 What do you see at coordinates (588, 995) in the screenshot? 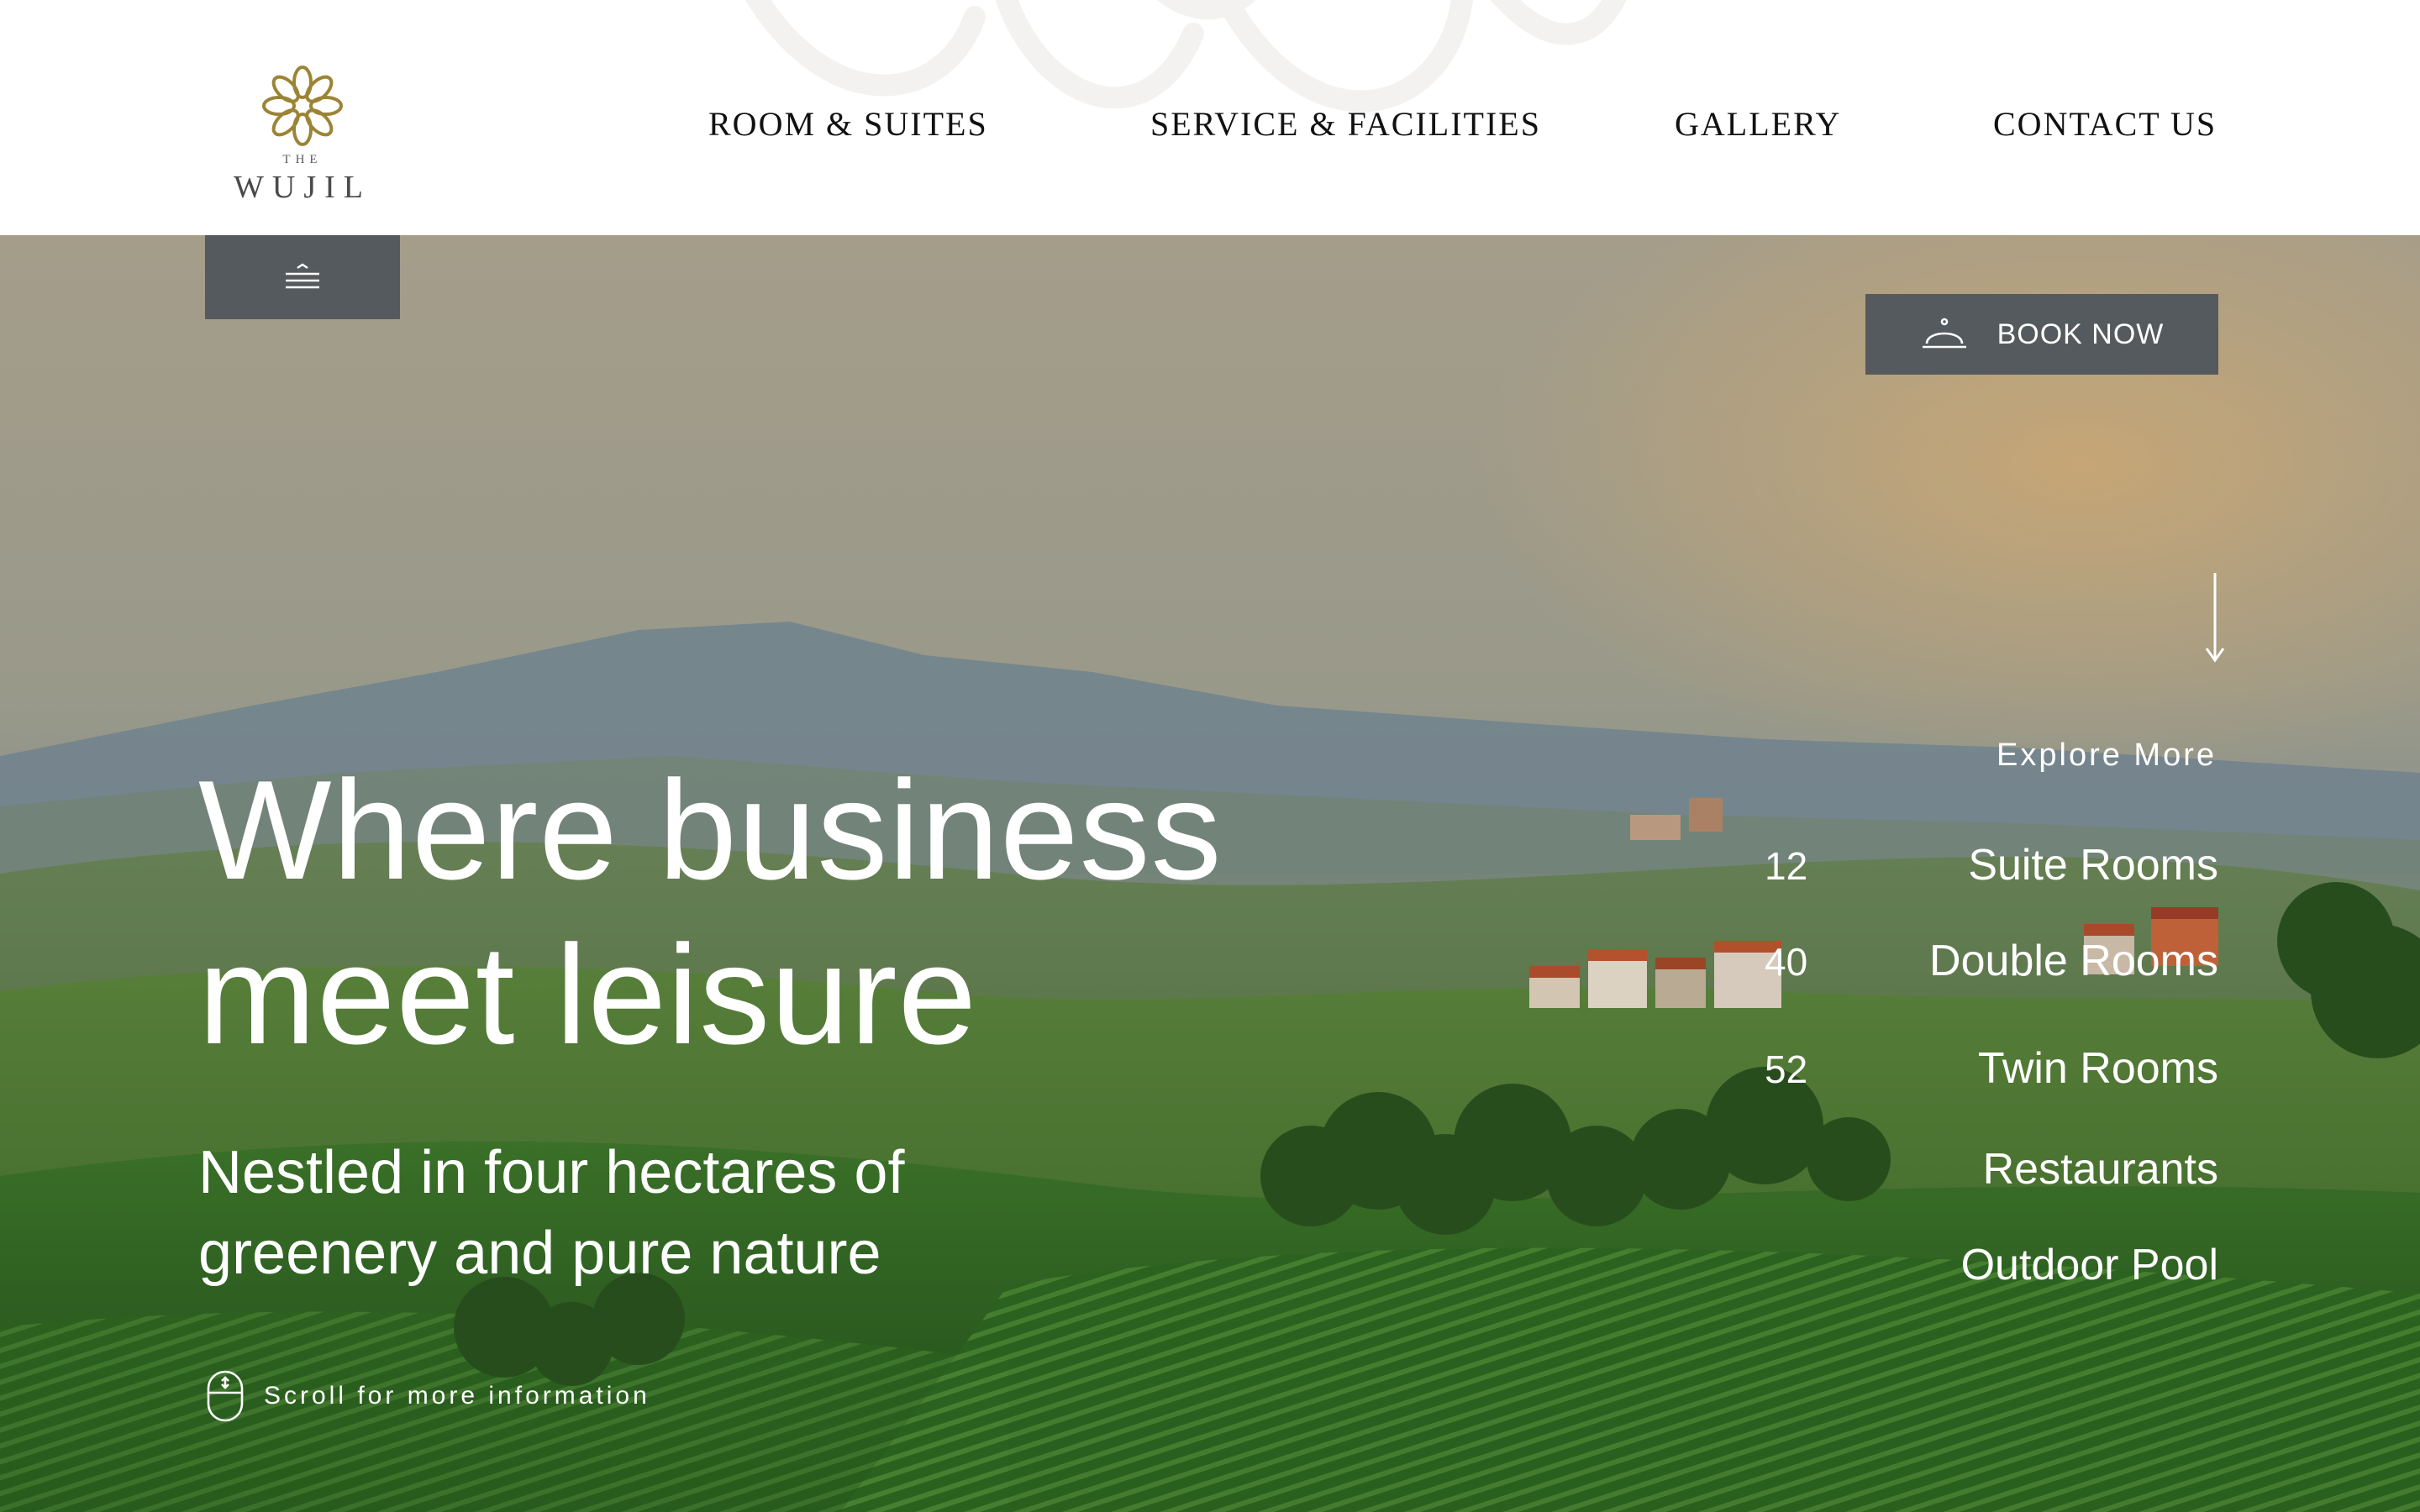
I see `hero-headline-line-2: meet leisure` at bounding box center [588, 995].